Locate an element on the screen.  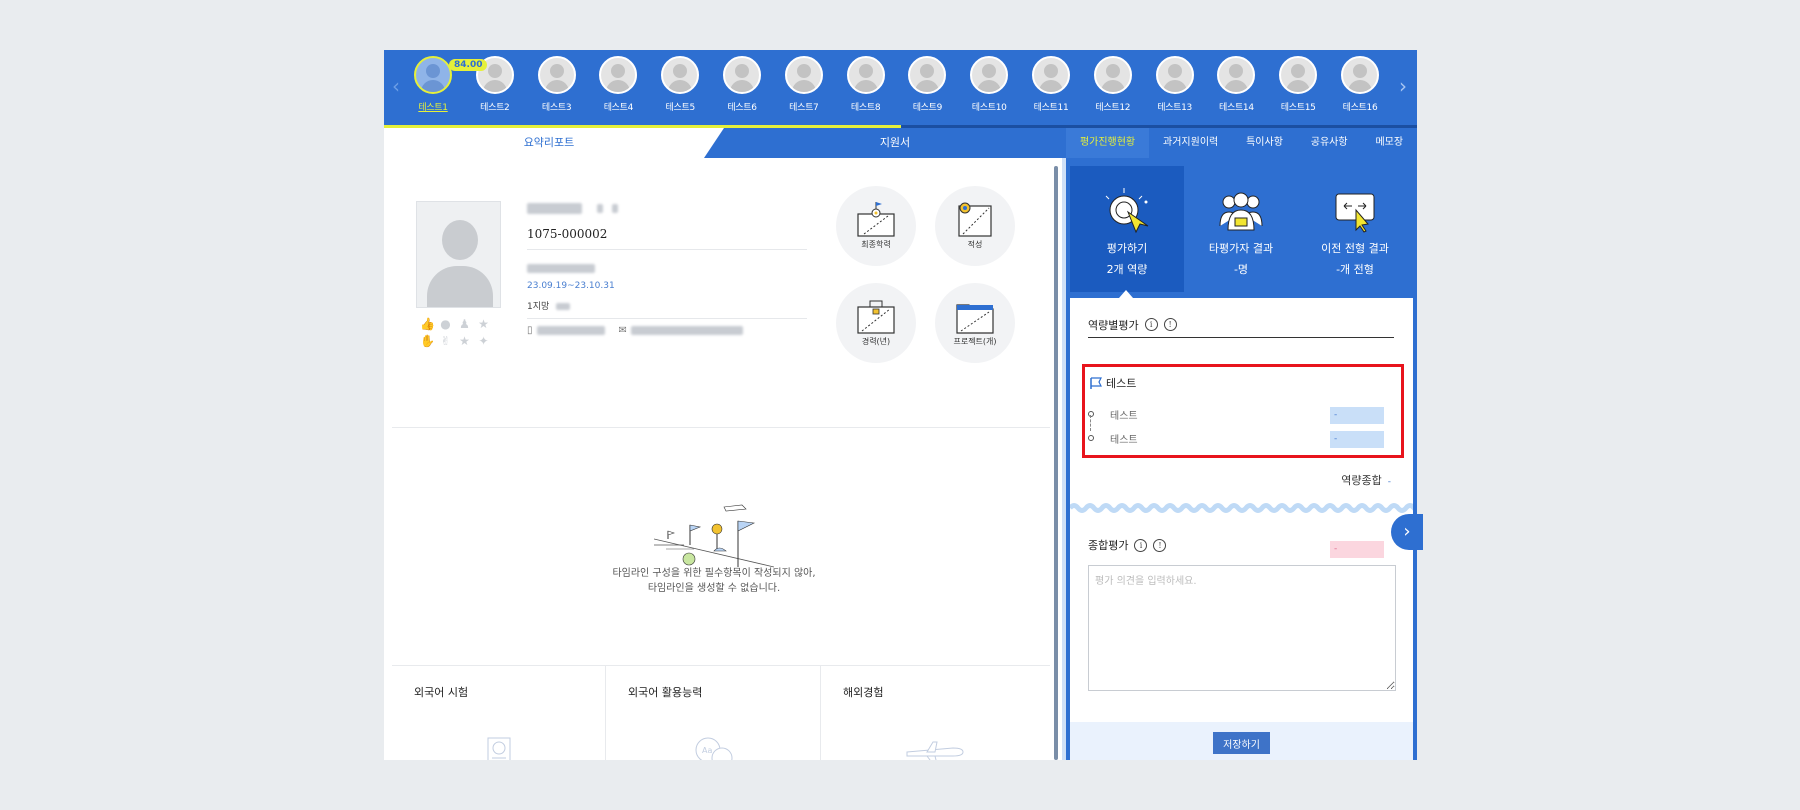
competency-group-highlight: 테스트 테스트 - 테스트 - is located at coordinates (1243, 411).